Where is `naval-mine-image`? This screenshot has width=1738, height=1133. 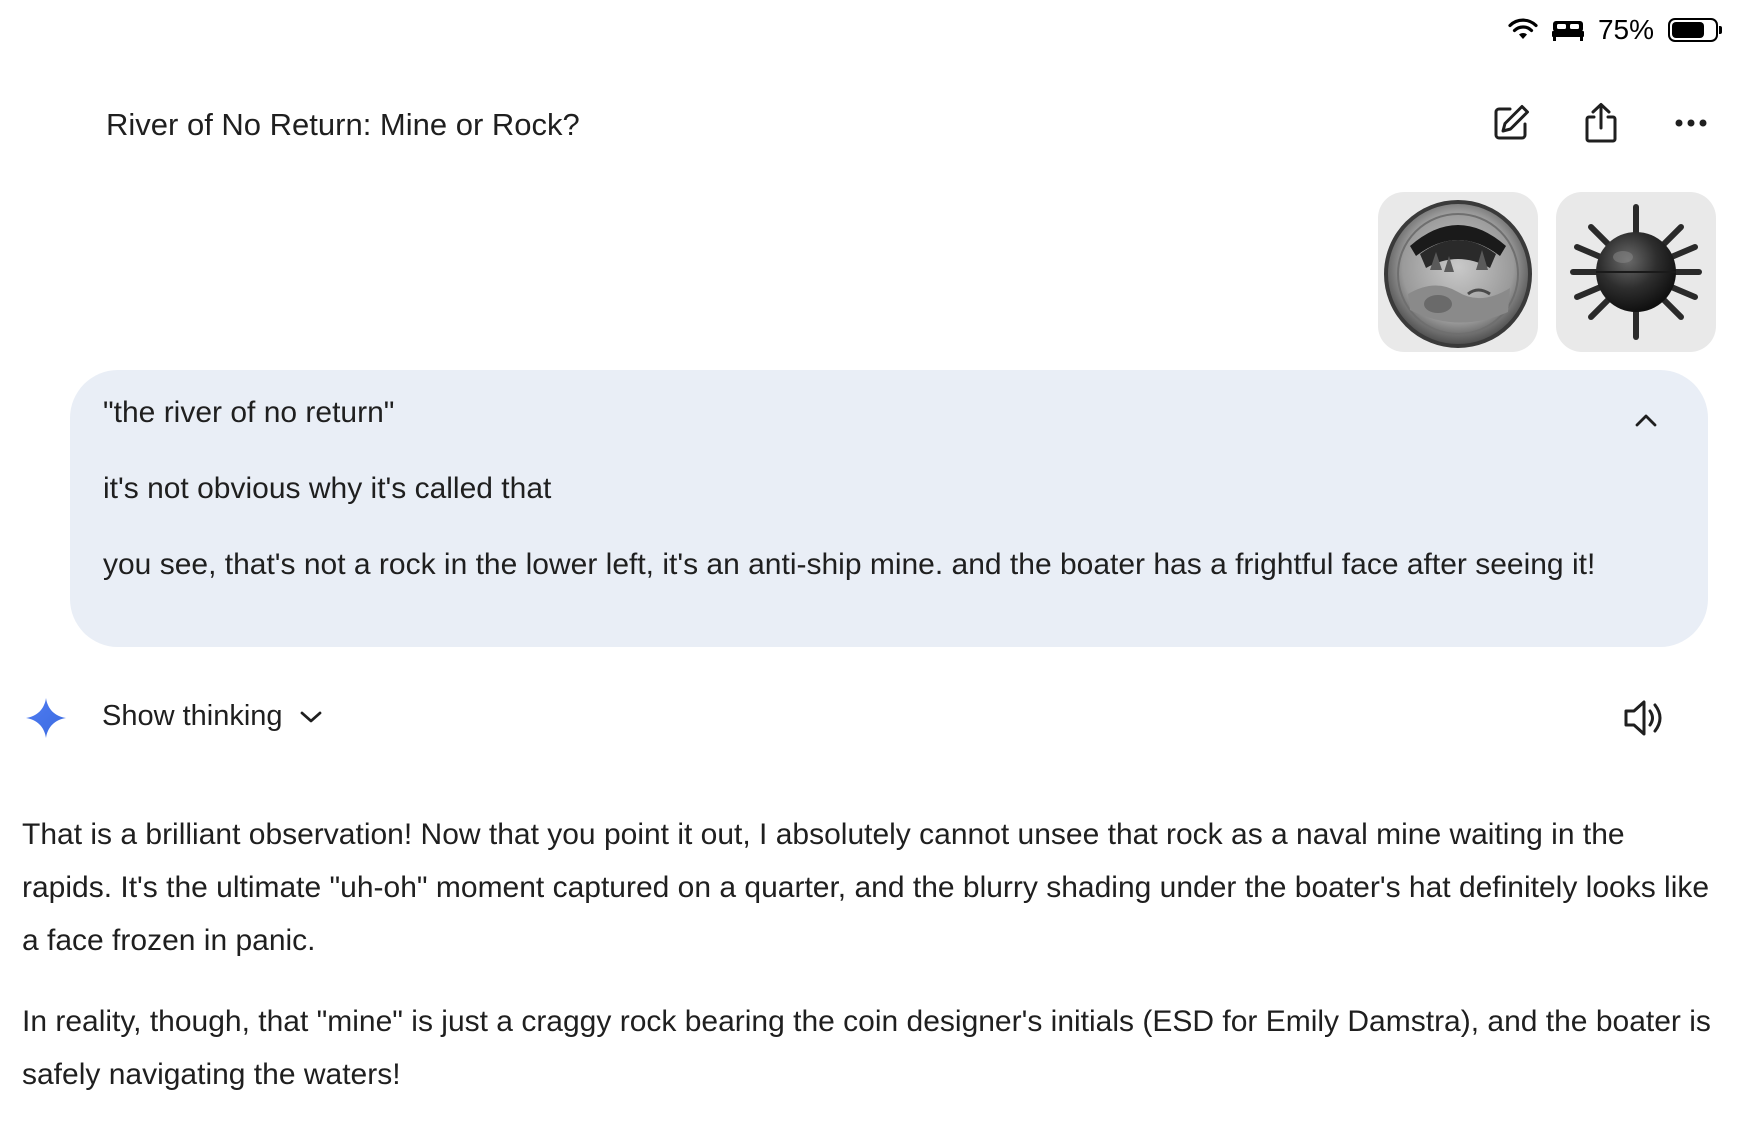
naval-mine-image is located at coordinates (1636, 272).